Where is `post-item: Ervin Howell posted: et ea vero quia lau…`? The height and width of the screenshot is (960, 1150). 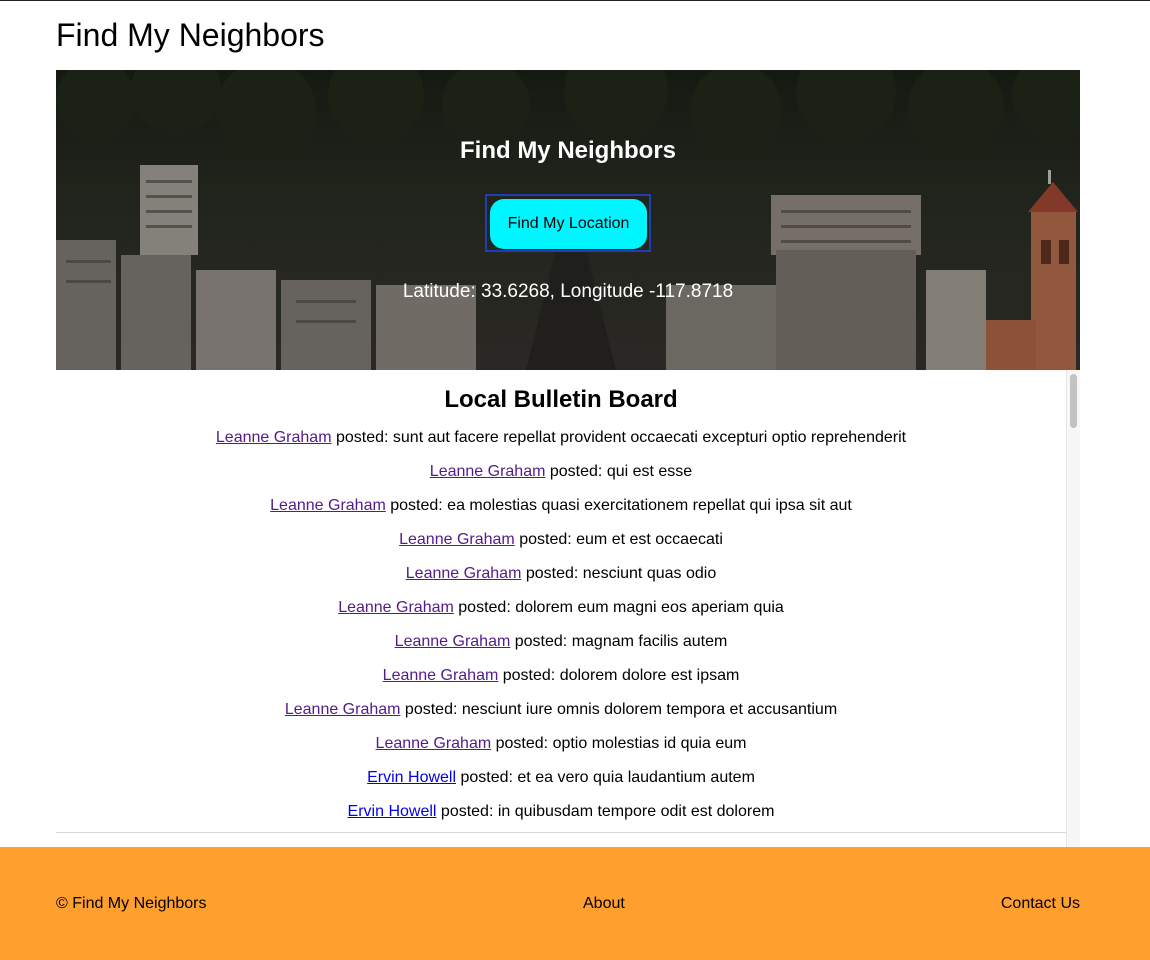
post-item: Ervin Howell posted: et ea vero quia lau… is located at coordinates (561, 784).